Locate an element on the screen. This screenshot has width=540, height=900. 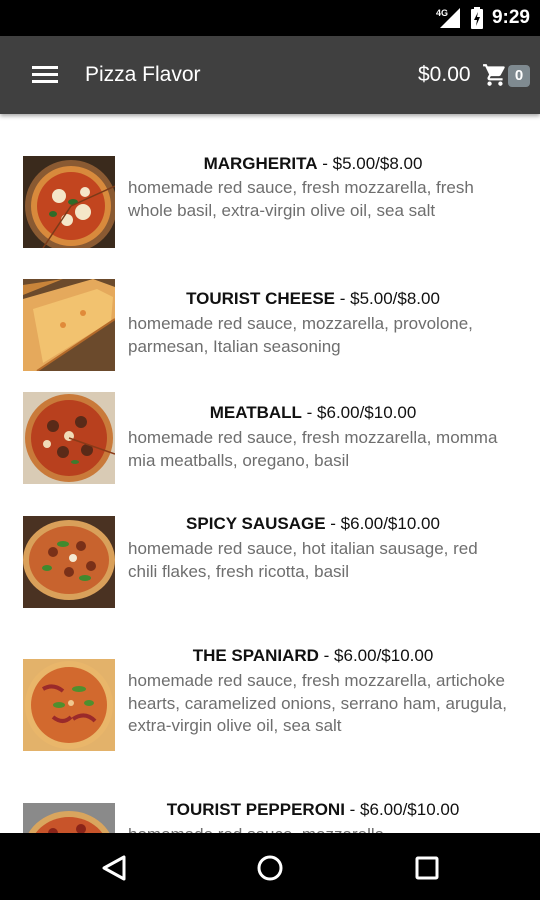
item-name: SPICY SAUSAGE is located at coordinates (256, 523).